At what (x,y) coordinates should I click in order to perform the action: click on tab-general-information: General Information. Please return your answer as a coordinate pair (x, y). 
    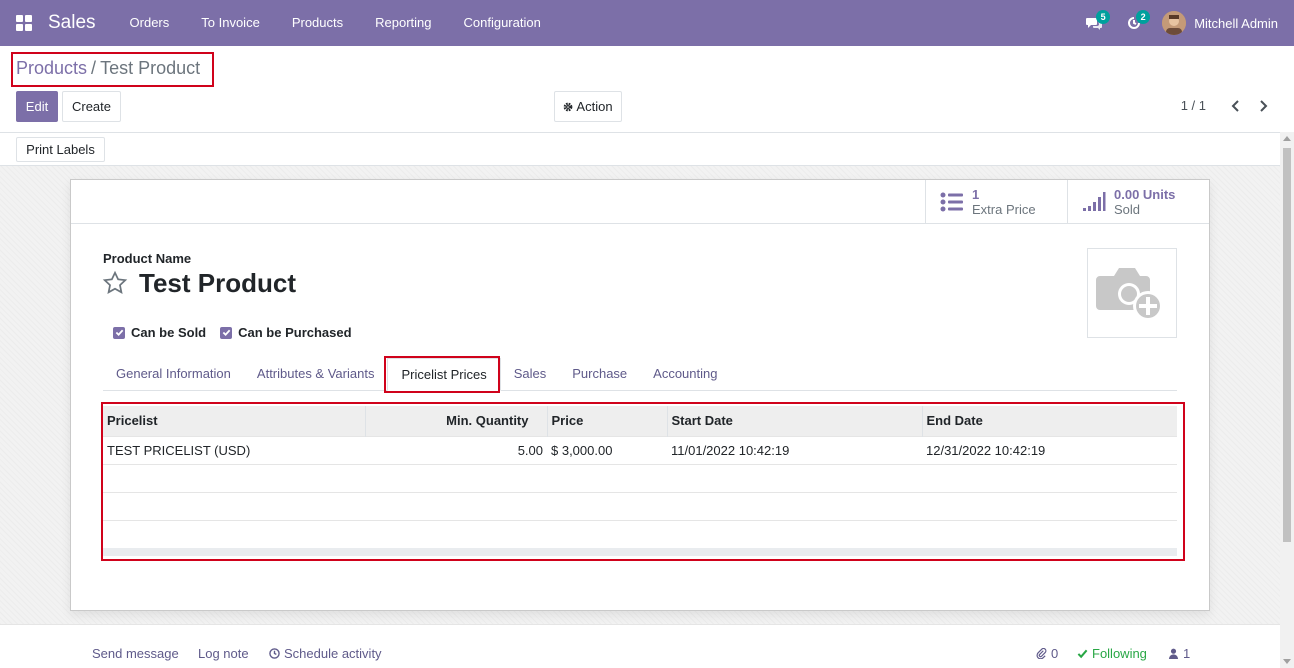
    Looking at the image, I should click on (173, 374).